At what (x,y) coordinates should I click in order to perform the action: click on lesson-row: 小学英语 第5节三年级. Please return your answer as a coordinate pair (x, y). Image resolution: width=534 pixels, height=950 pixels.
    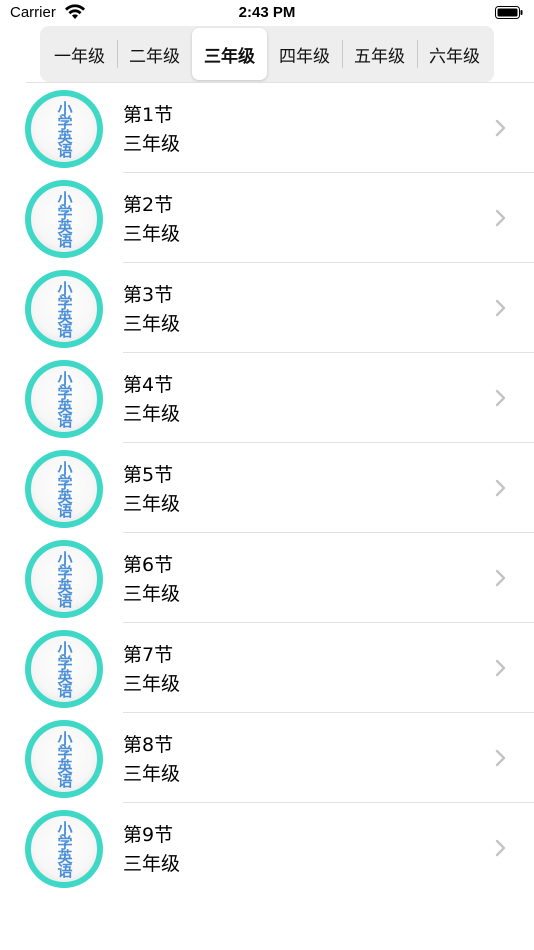
    Looking at the image, I should click on (267, 488).